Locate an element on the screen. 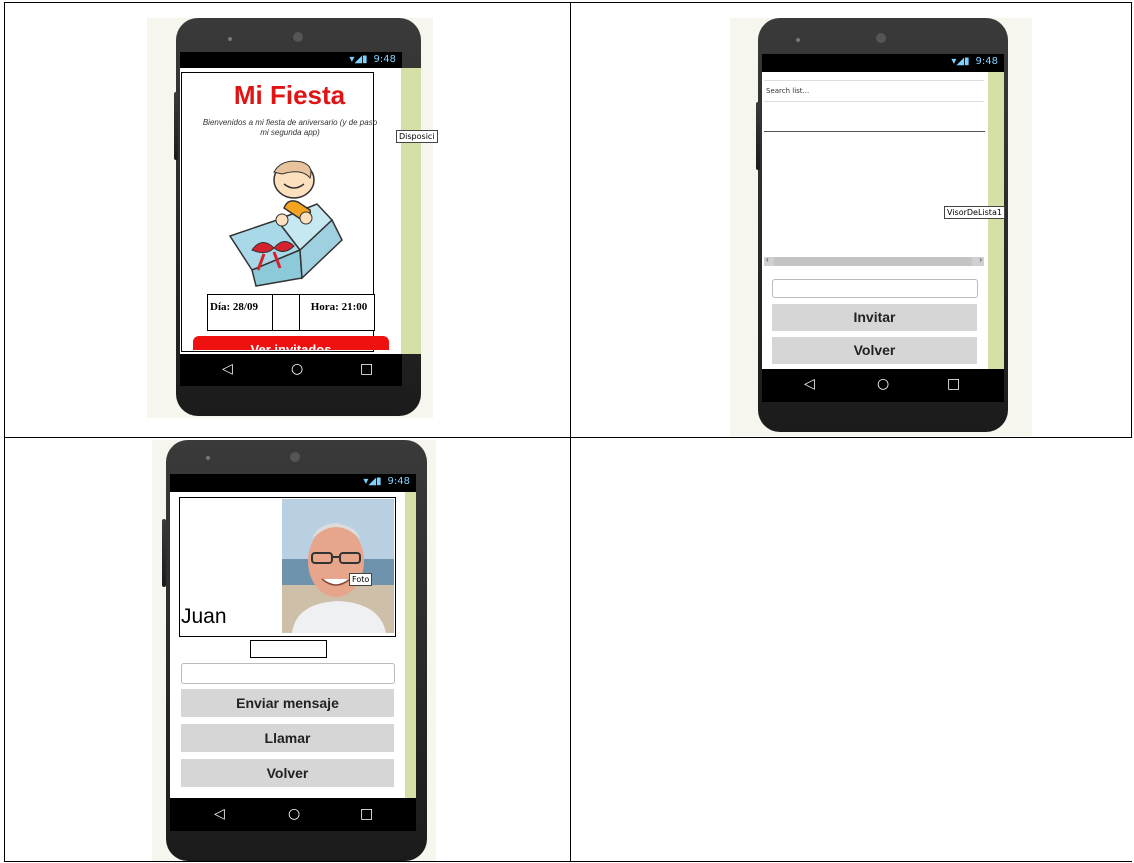  component-tag: VisorDeLista1 is located at coordinates (974, 212).